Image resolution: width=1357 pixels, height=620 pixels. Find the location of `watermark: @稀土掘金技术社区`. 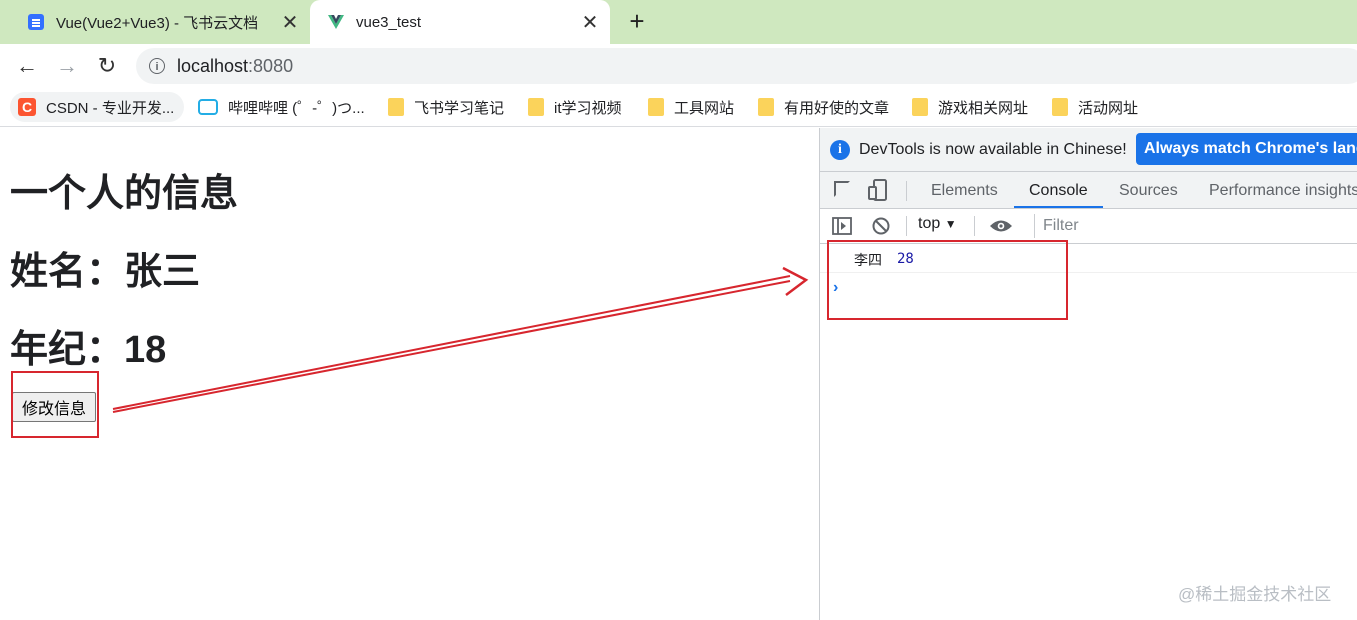

watermark: @稀土掘金技术社区 is located at coordinates (1255, 594).